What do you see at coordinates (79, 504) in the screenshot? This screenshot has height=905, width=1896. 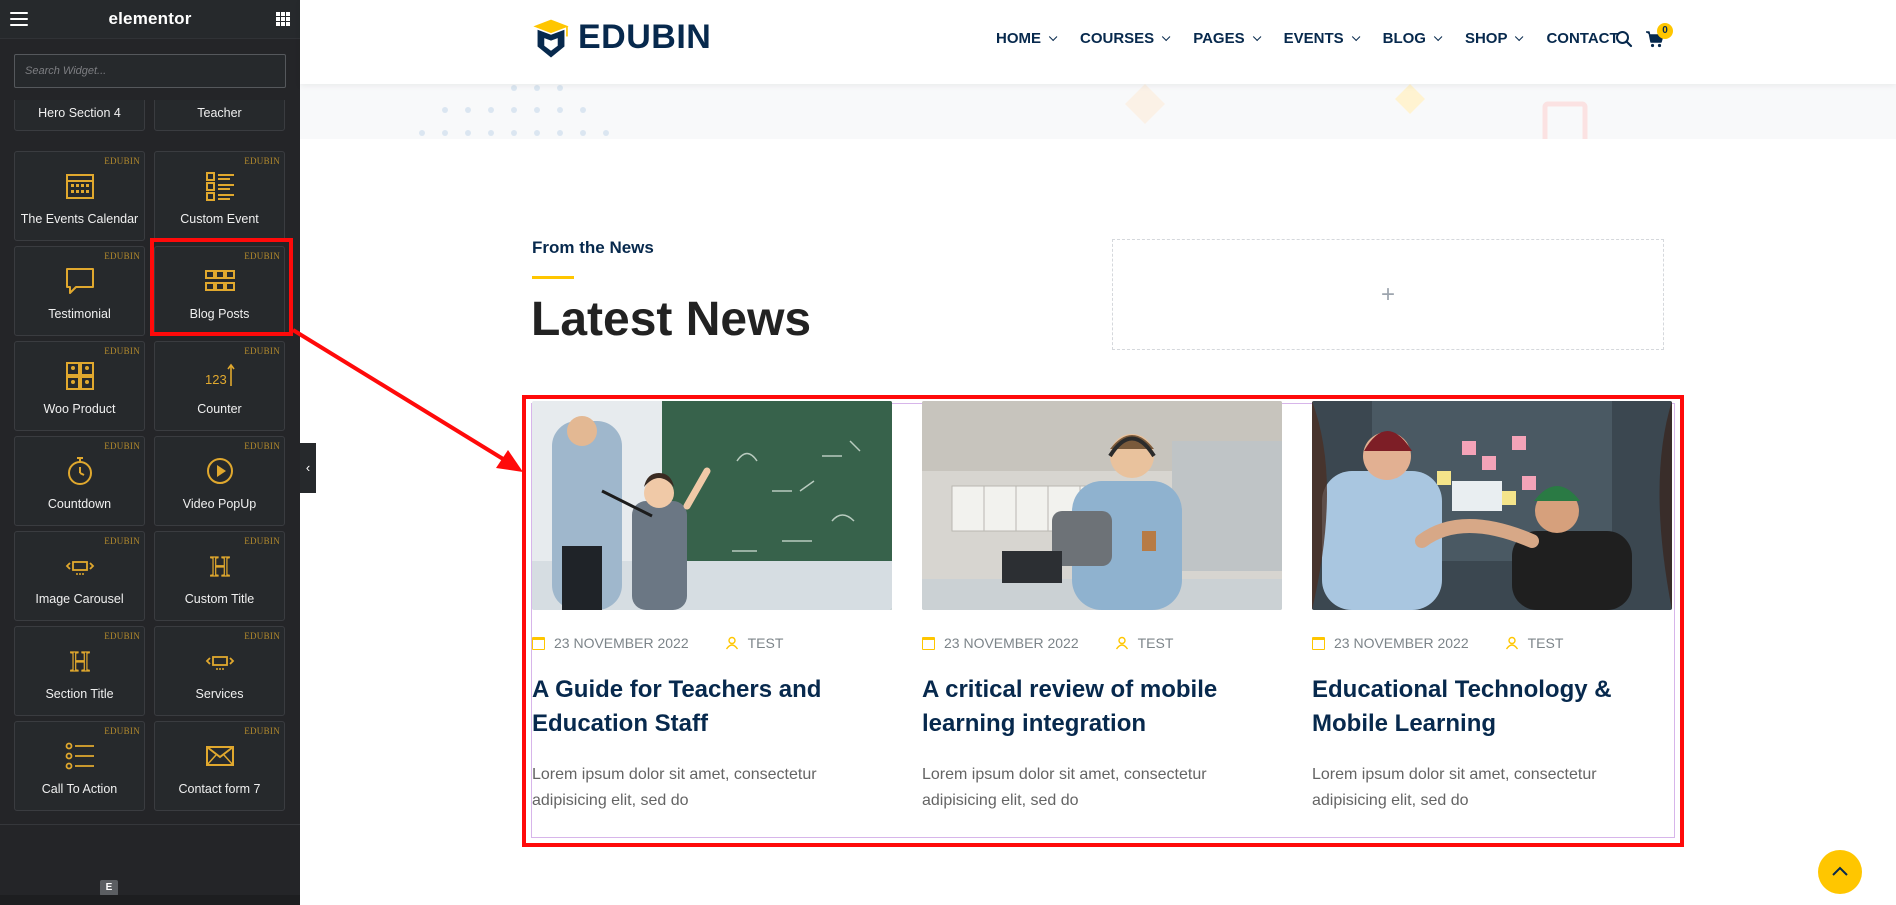 I see `widget-label: Countdown` at bounding box center [79, 504].